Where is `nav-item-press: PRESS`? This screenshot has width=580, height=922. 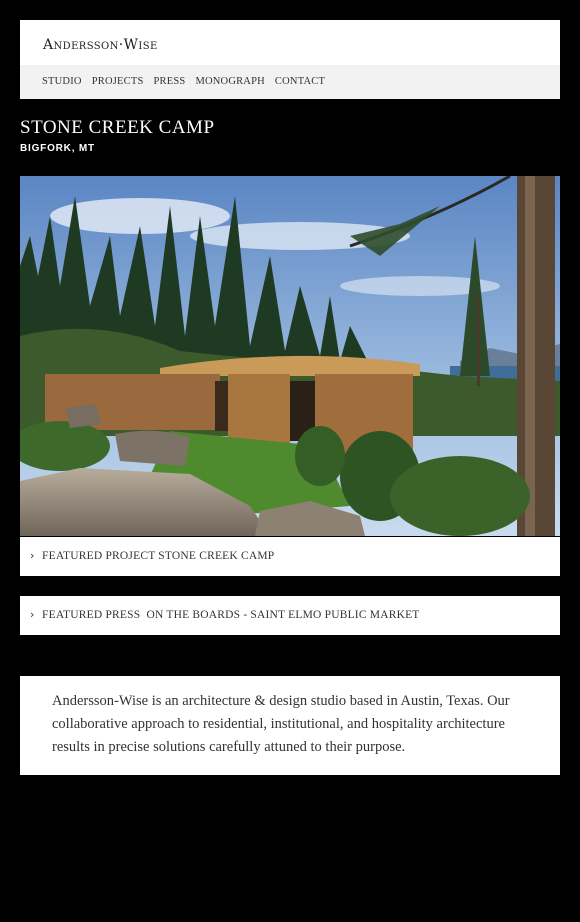 nav-item-press: PRESS is located at coordinates (170, 81).